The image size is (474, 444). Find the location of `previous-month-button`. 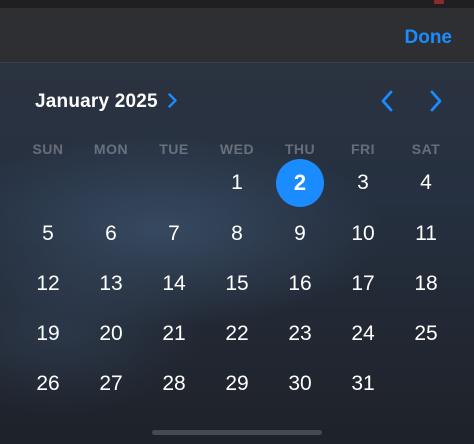

previous-month-button is located at coordinates (387, 102).